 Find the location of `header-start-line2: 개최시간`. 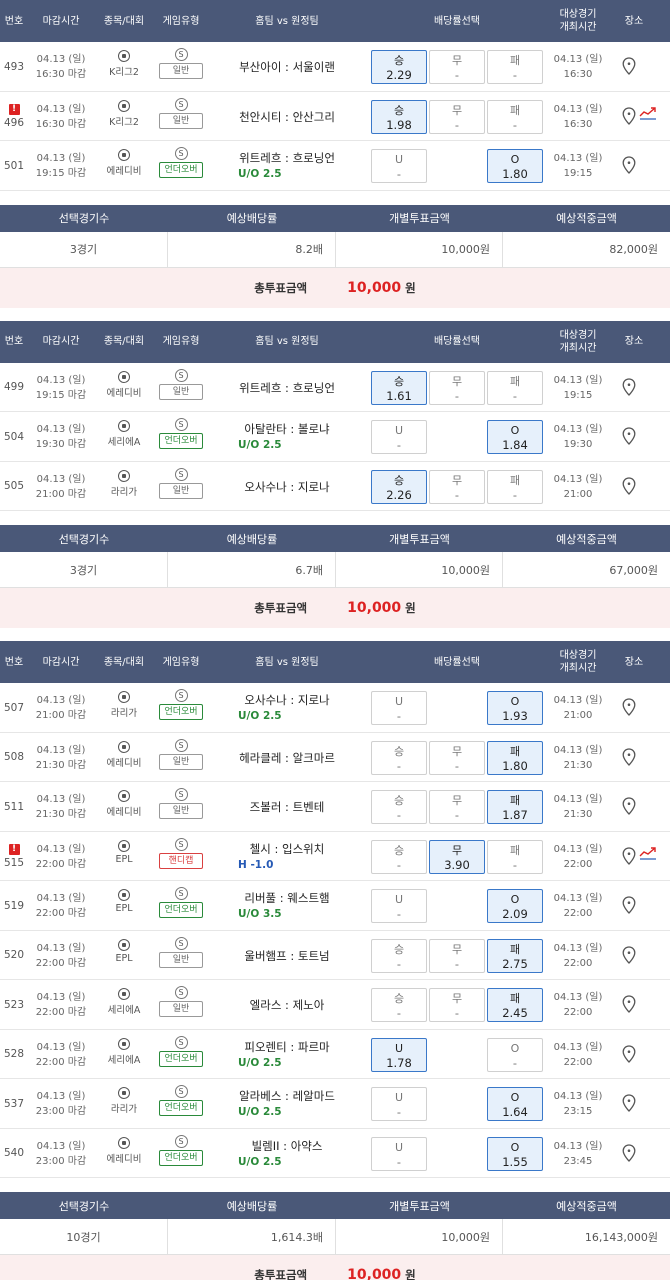

header-start-line2: 개최시간 is located at coordinates (578, 668).